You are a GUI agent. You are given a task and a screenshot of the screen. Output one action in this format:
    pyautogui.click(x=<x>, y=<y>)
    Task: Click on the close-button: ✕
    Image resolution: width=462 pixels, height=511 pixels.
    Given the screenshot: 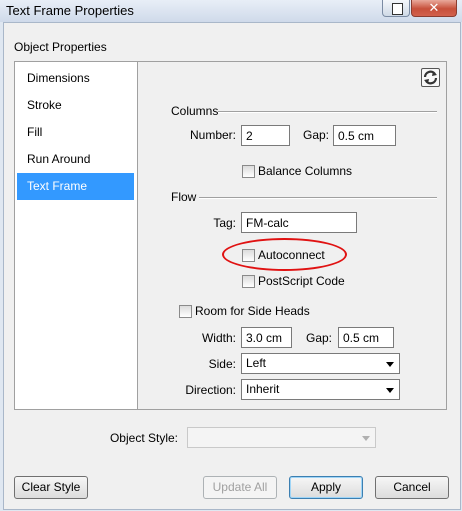 What is the action you would take?
    pyautogui.click(x=434, y=8)
    